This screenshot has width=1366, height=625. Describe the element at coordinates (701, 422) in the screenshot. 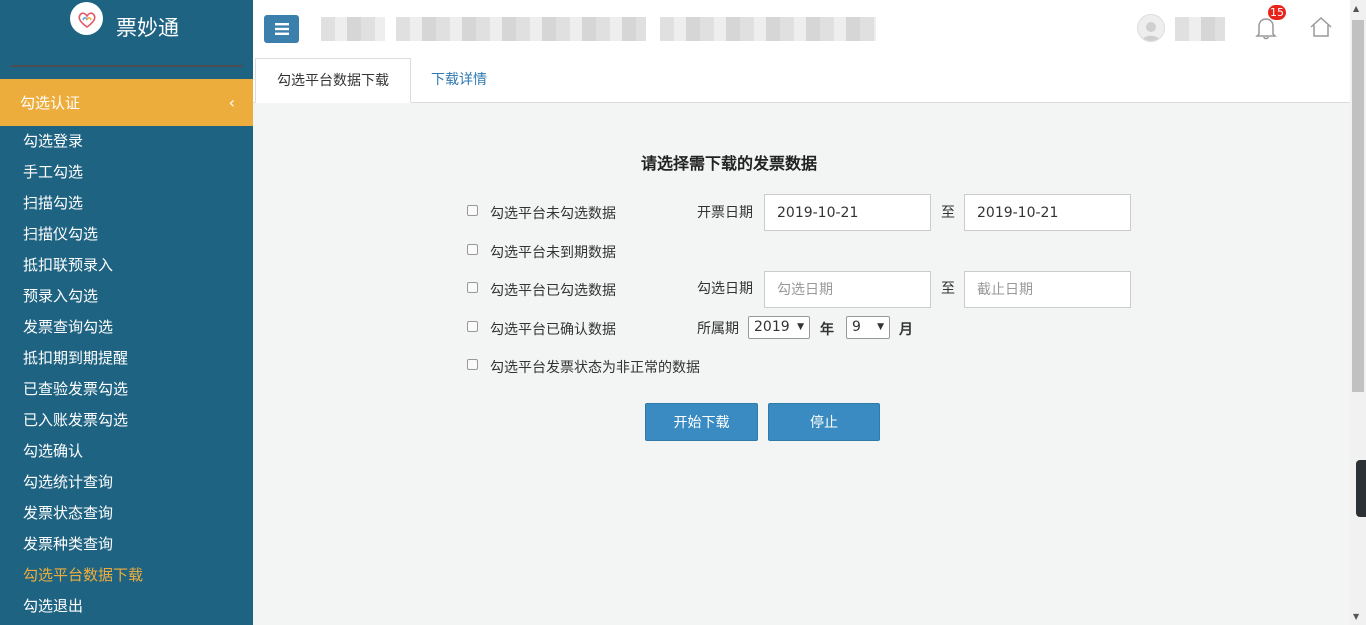

I see `start-download-button: 开始下载` at that location.